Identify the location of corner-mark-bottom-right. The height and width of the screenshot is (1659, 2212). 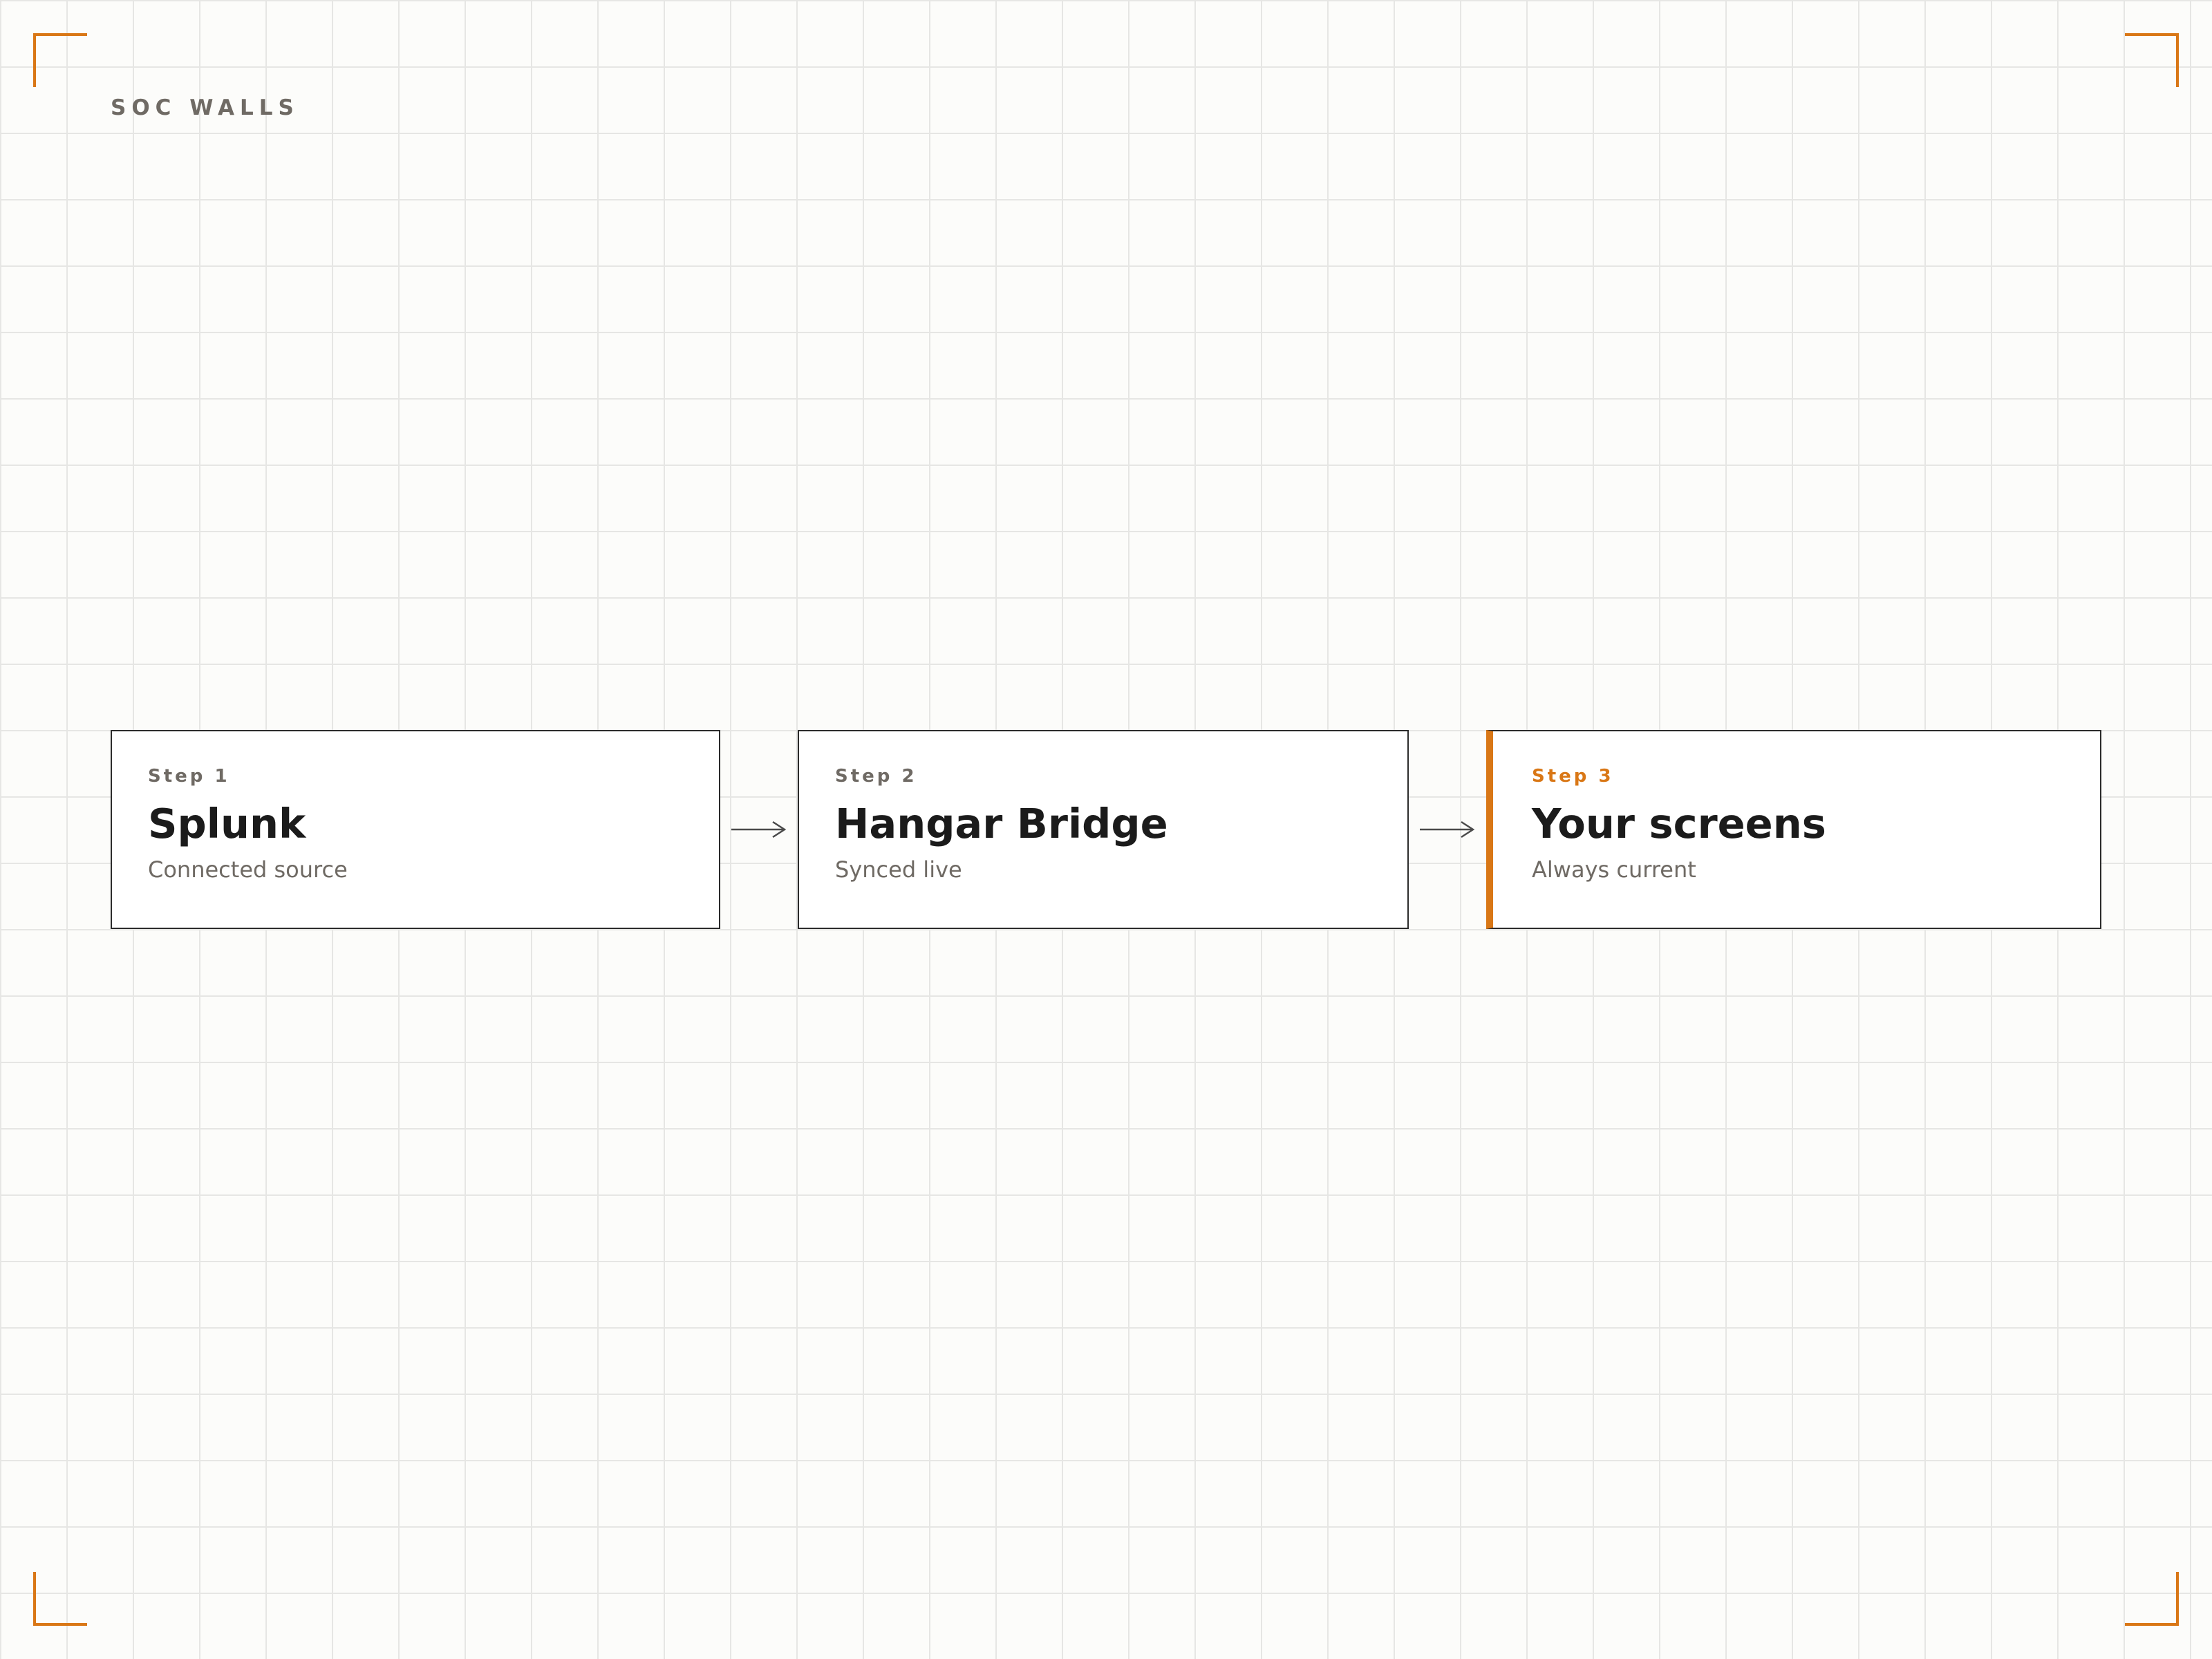
(2152, 1599).